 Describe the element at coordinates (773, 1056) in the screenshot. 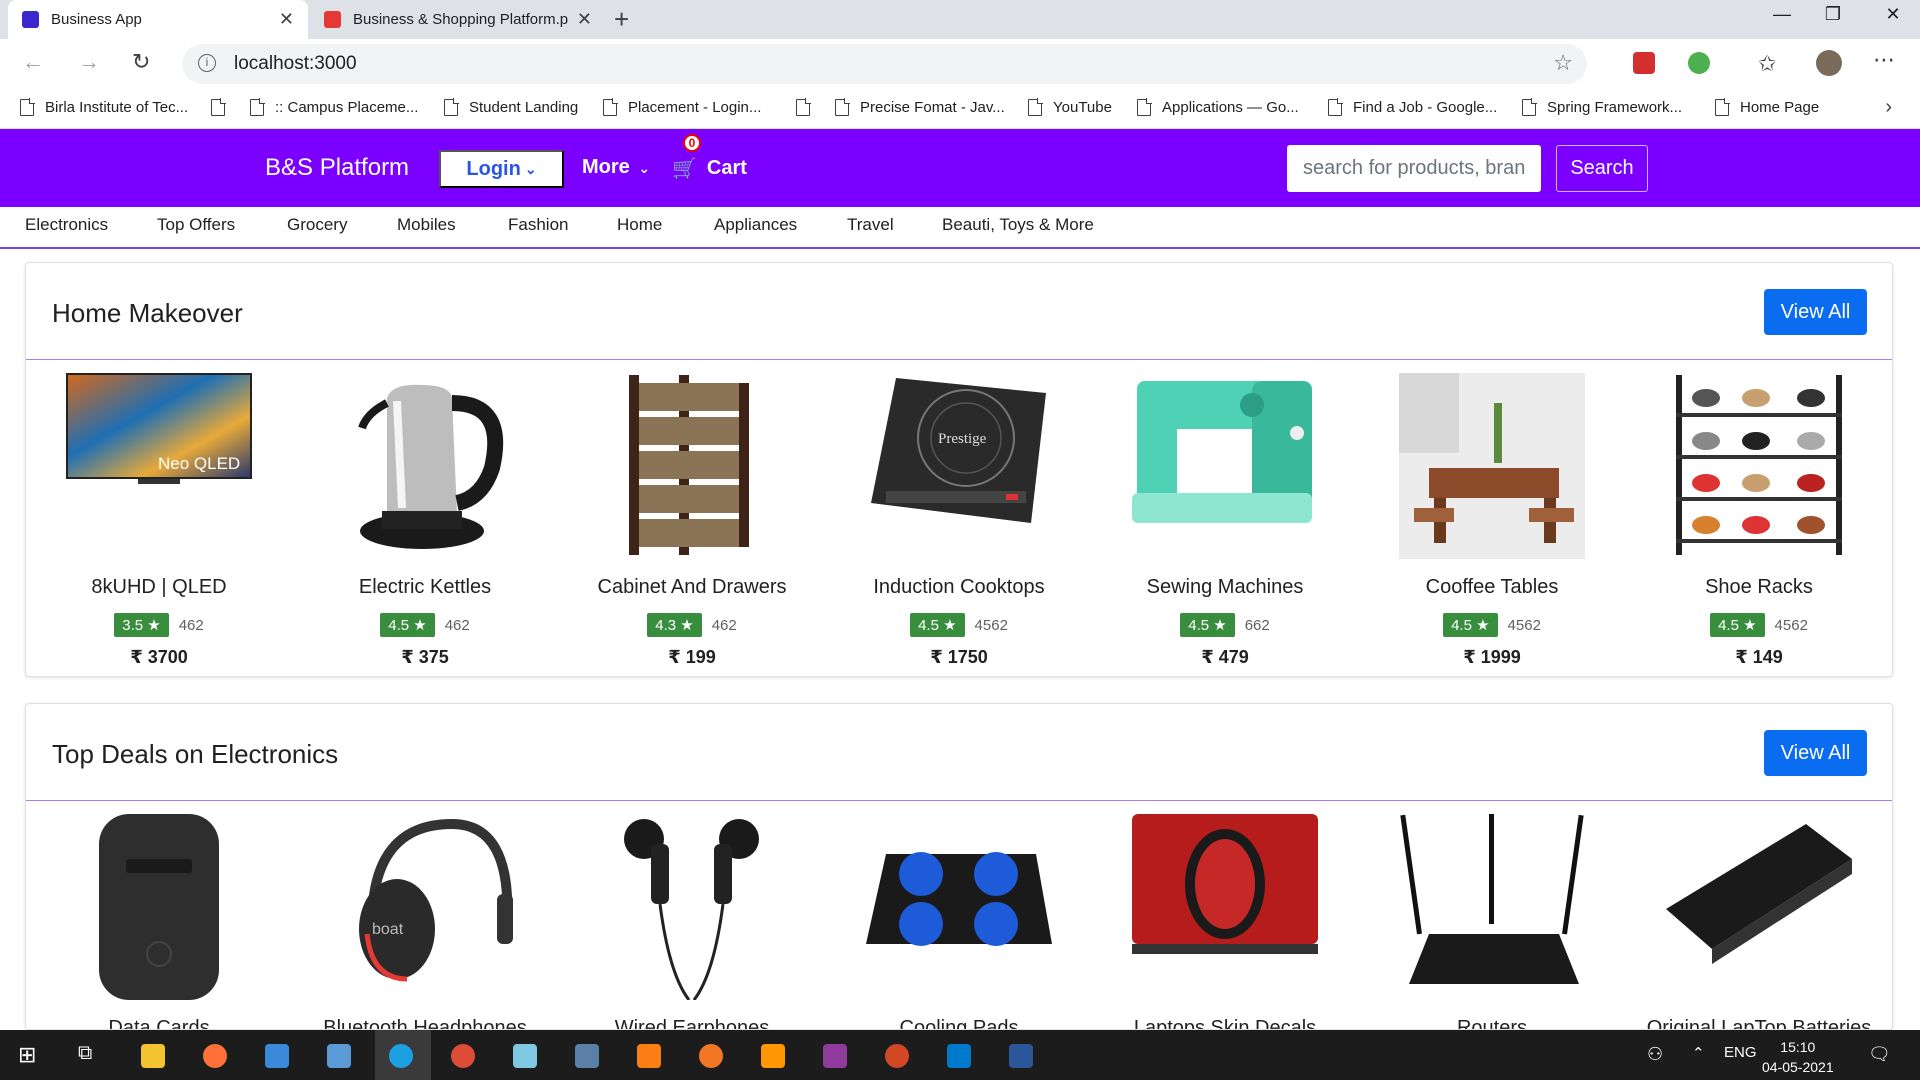

I see `sublime-icon` at that location.